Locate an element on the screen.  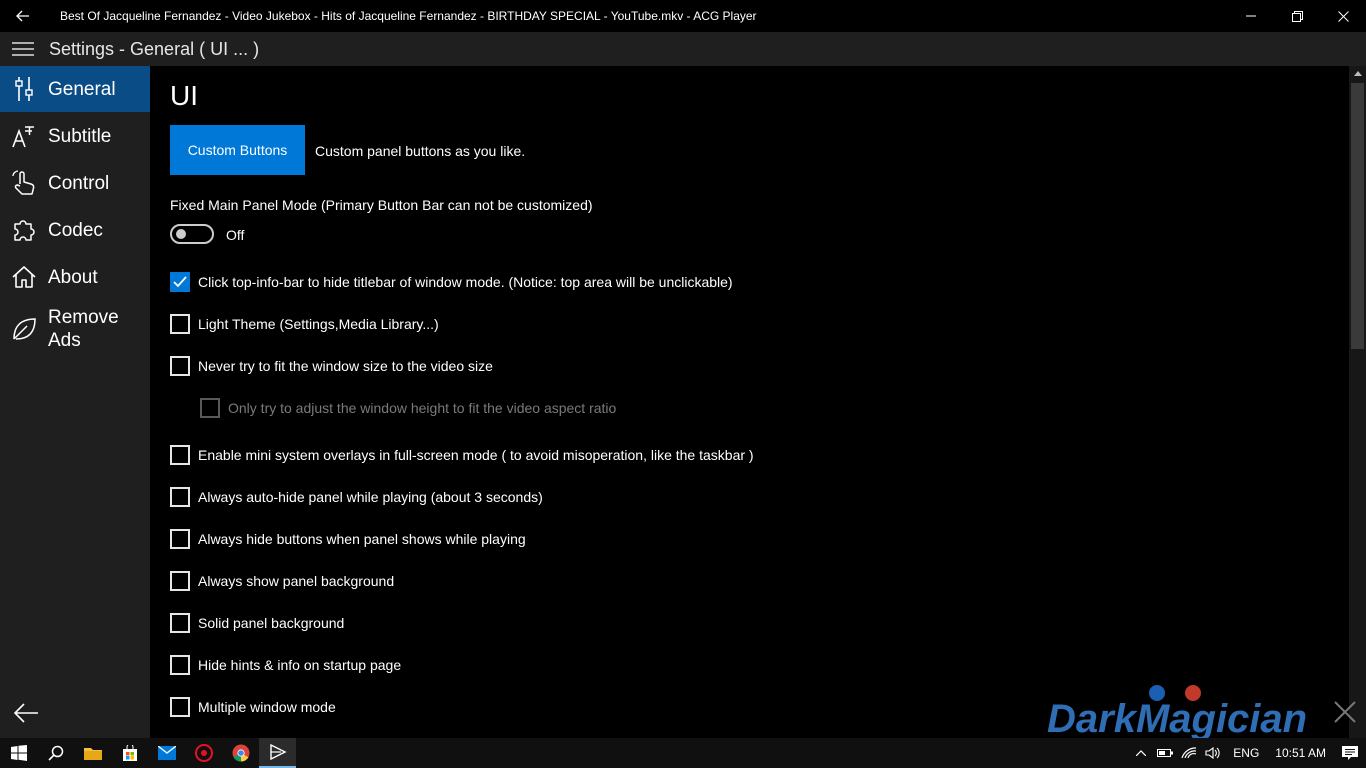
action-center-button is located at coordinates (1350, 753).